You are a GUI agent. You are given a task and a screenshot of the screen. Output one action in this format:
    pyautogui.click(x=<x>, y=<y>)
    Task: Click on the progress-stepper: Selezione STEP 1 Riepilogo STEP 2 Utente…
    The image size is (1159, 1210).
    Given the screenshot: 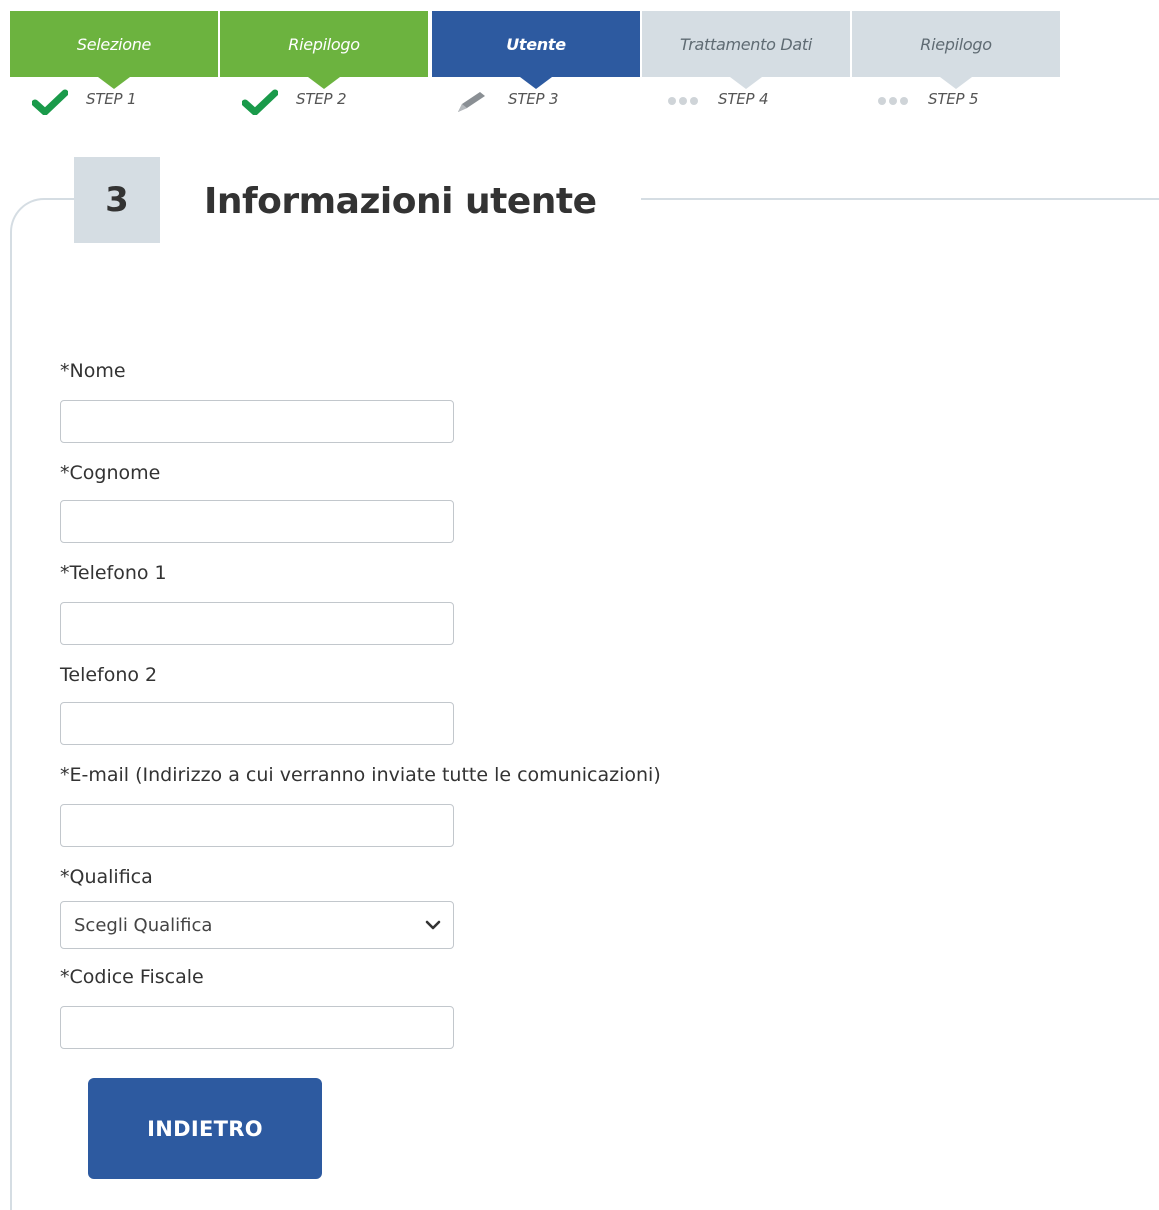 What is the action you would take?
    pyautogui.click(x=535, y=66)
    